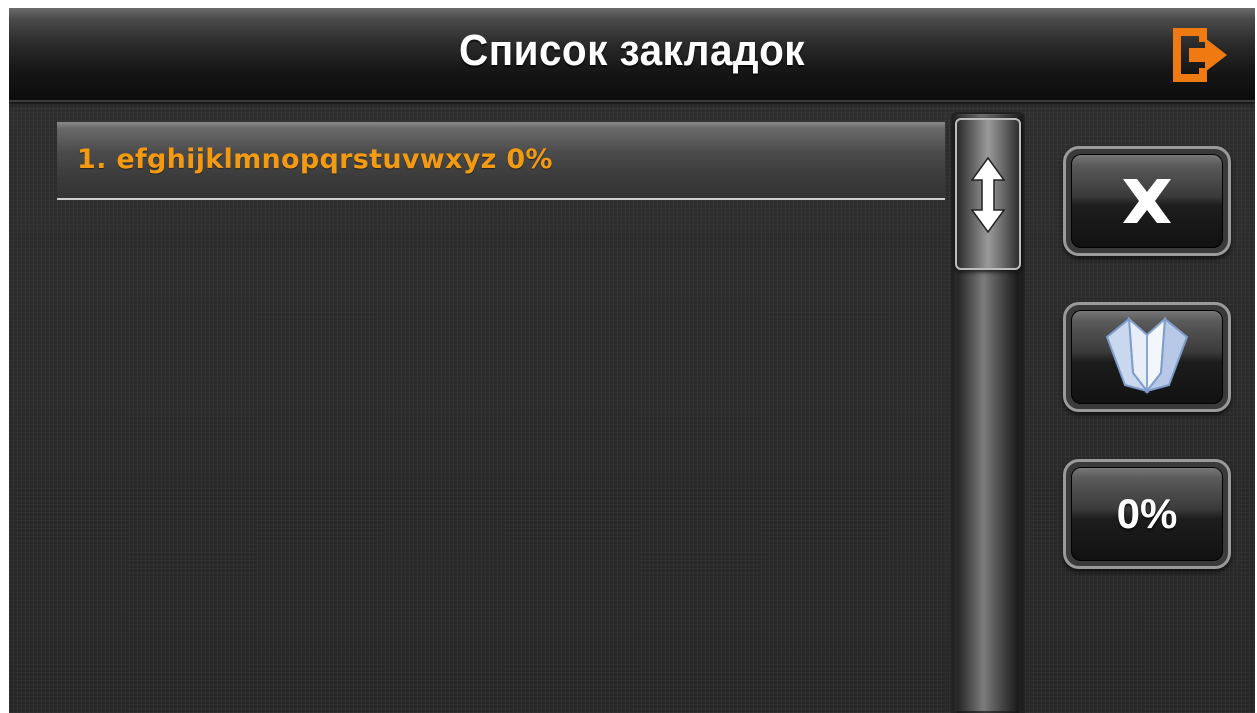  I want to click on close-x-icon, so click(1147, 201).